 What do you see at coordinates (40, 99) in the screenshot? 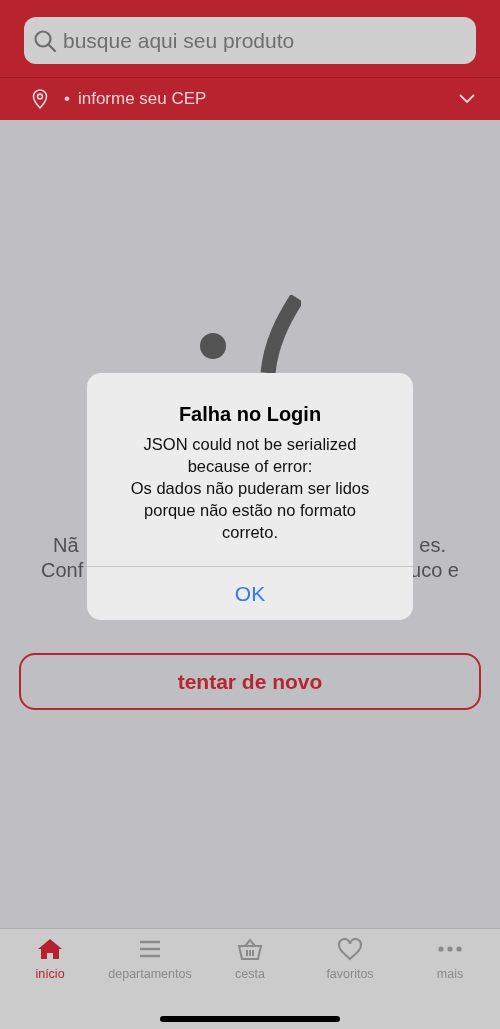
I see `location-pin-icon` at bounding box center [40, 99].